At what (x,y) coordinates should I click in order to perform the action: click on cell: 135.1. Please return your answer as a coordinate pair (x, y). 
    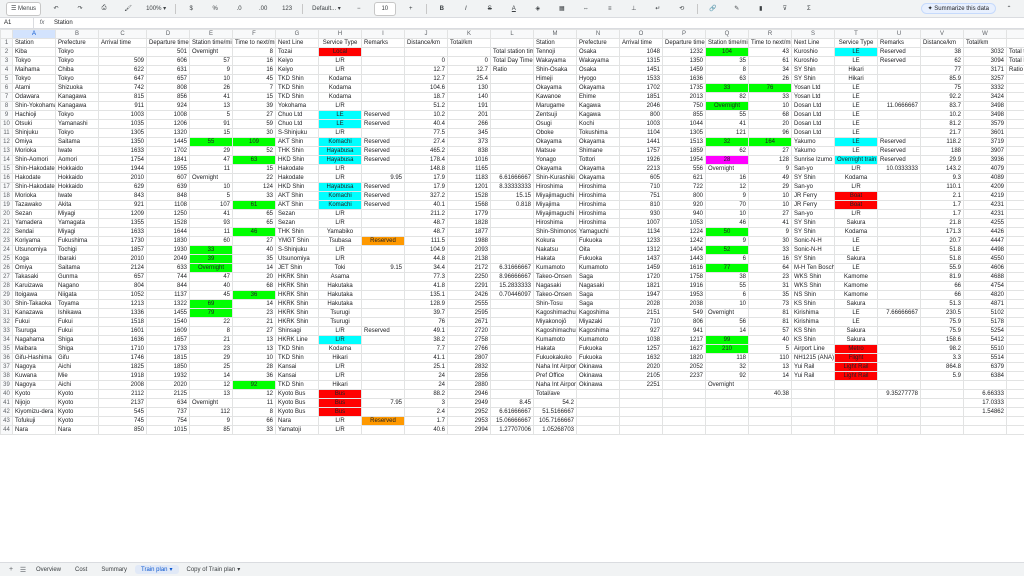
    Looking at the image, I should click on (426, 295).